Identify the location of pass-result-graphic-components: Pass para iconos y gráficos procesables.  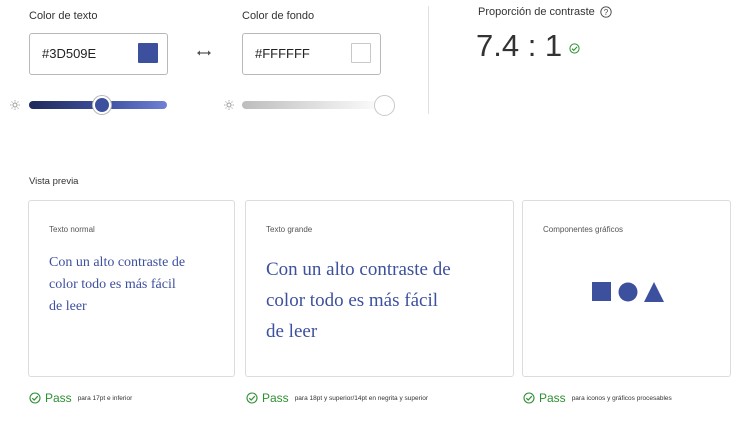
(597, 398).